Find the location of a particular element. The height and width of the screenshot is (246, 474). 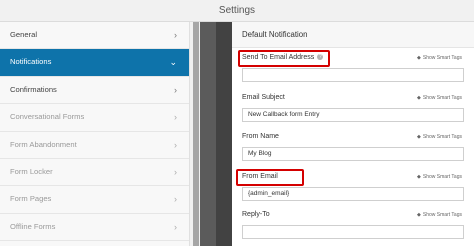

sidebar-scrollbar-thumb is located at coordinates (196, 134).